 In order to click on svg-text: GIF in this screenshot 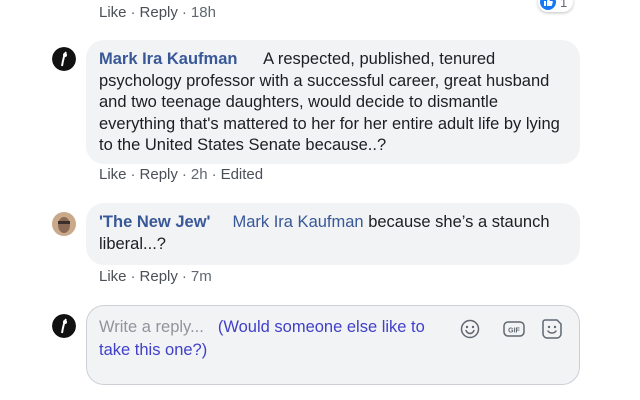, I will do `click(514, 331)`.